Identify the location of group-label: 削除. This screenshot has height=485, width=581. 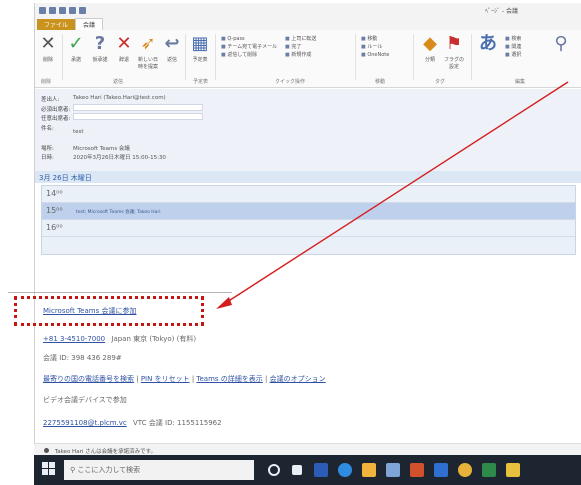
(46, 82).